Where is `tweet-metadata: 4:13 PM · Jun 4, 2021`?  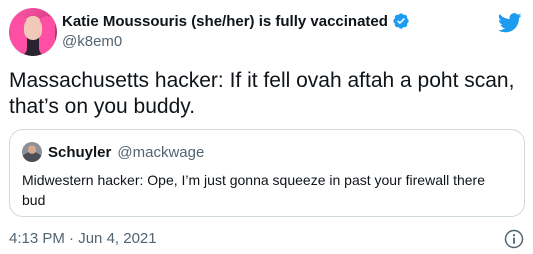
tweet-metadata: 4:13 PM · Jun 4, 2021 is located at coordinates (83, 238).